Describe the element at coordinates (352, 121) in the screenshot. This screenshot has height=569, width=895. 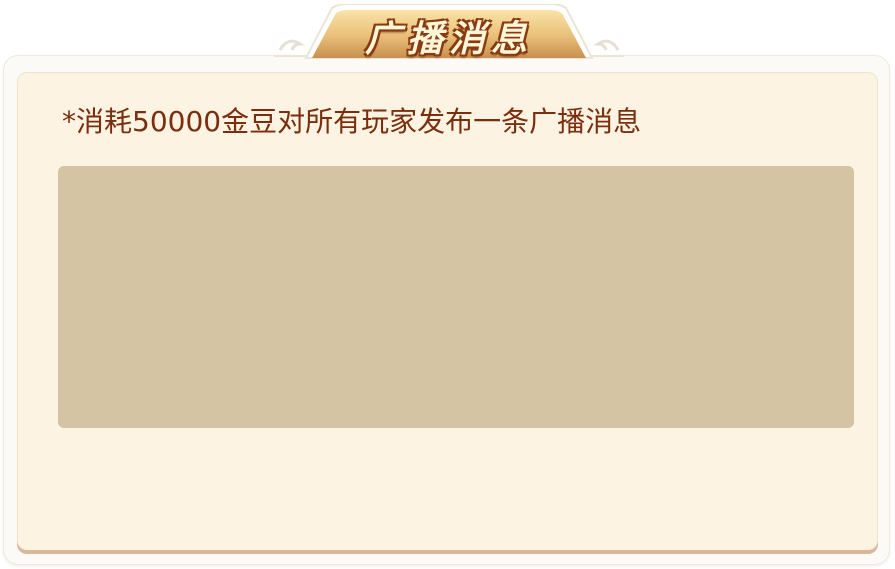
I see `cost-instruction: *消耗50000金豆对所有玩家发布一条广播消息` at that location.